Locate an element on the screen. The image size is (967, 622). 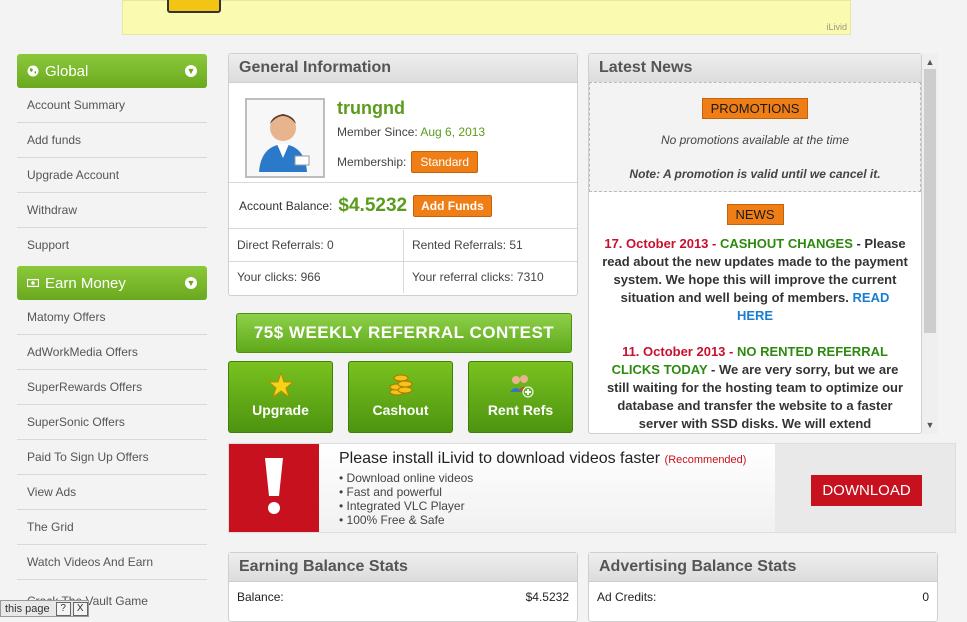
avatar is located at coordinates (285, 138).